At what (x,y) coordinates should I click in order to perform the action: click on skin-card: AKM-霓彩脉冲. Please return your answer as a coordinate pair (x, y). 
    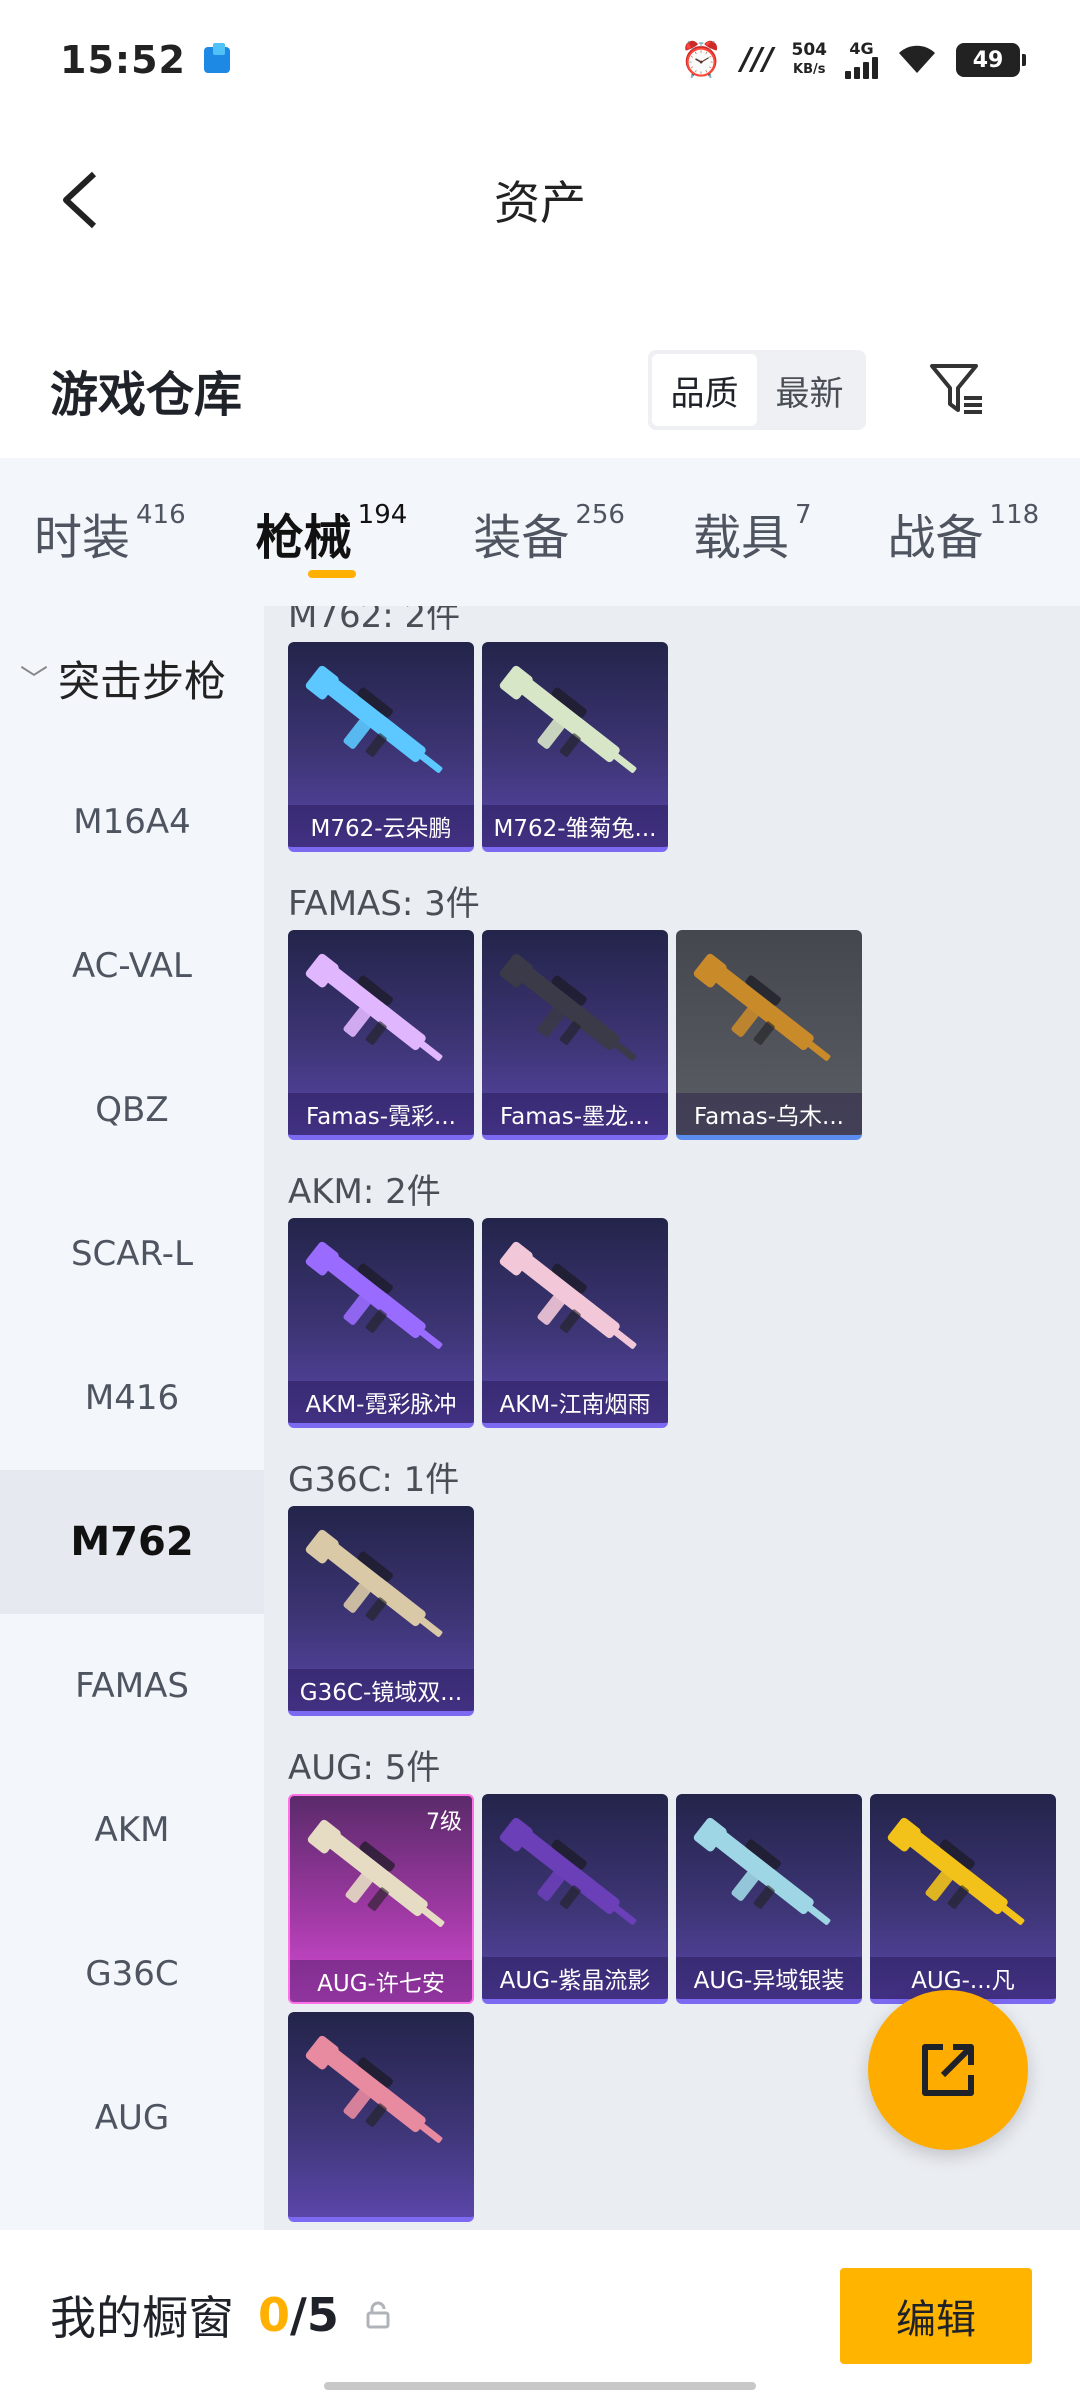
    Looking at the image, I should click on (381, 1323).